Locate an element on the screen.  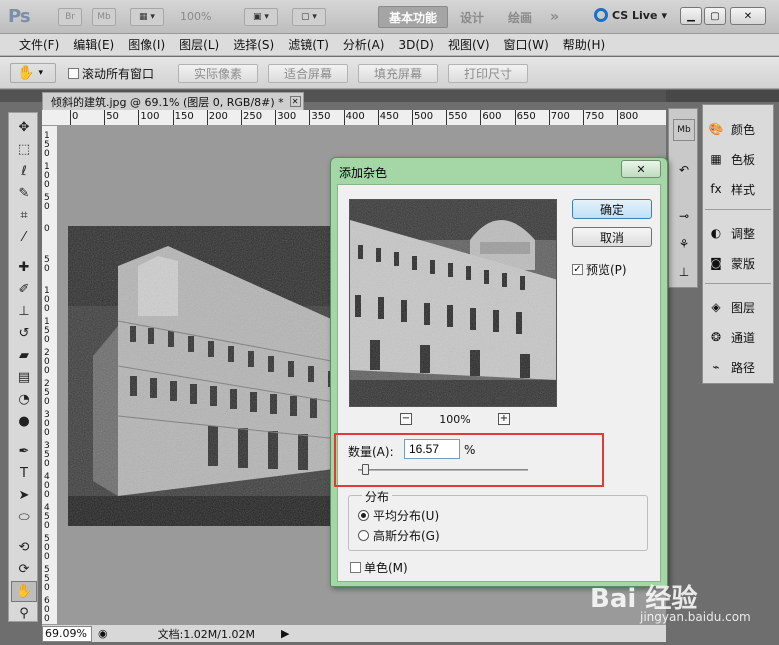
document-tab: 倾斜的建筑.jpg @ 69.1% (图层 0, RGB/8#) * ✕ is located at coordinates (173, 101).